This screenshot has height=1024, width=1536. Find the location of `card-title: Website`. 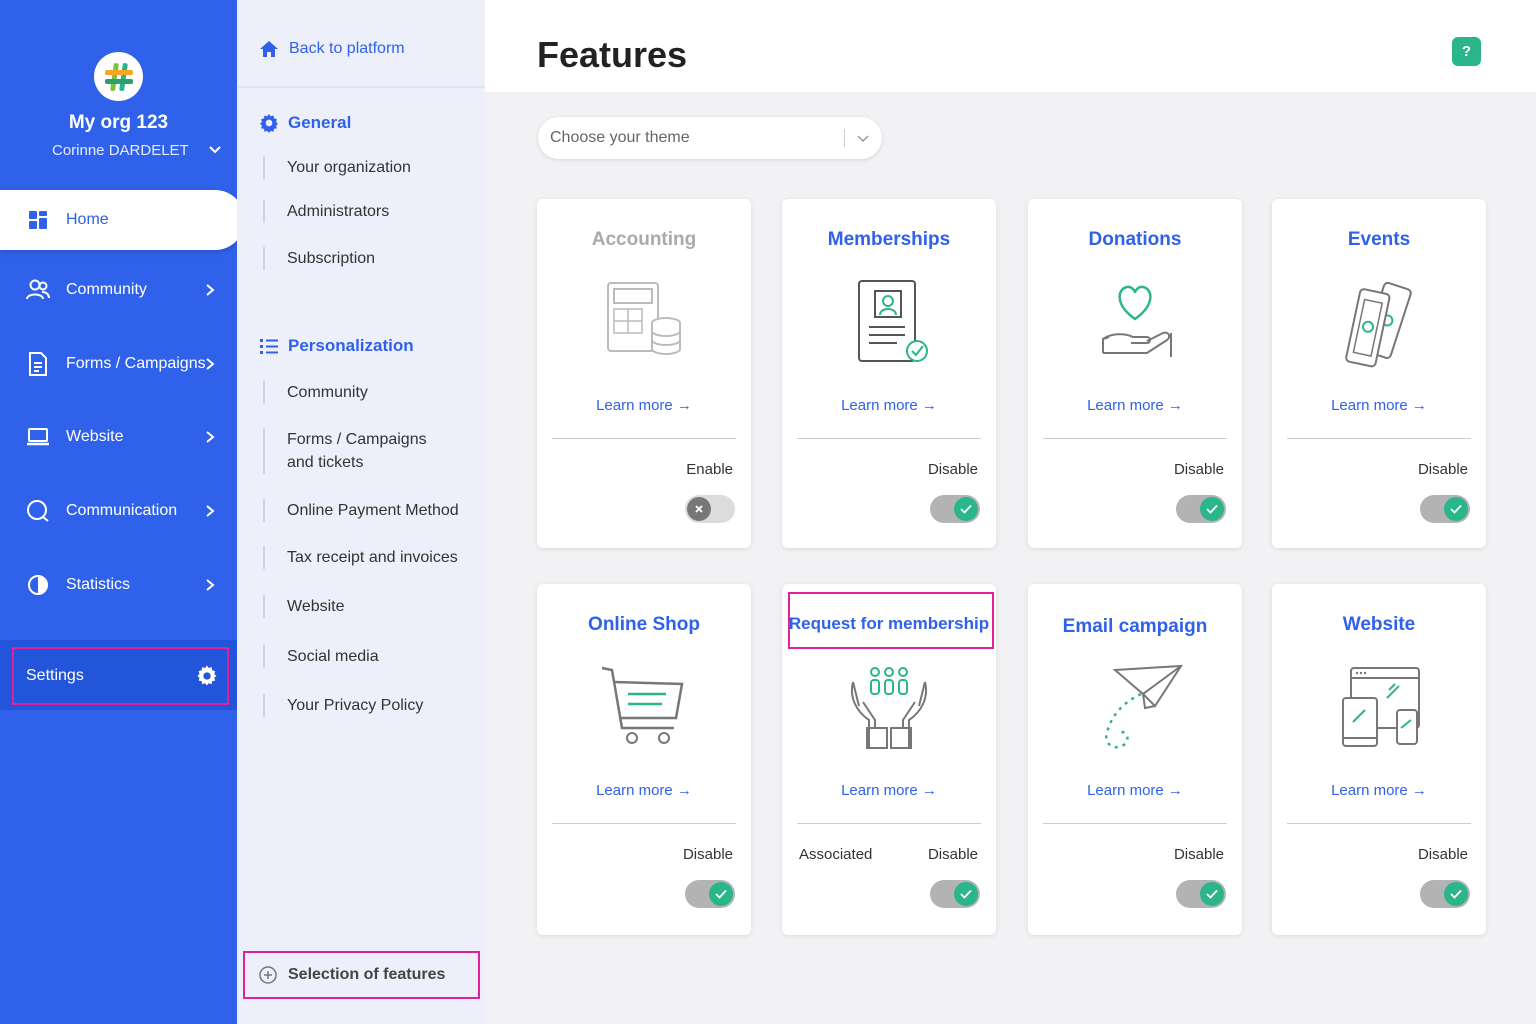

card-title: Website is located at coordinates (1379, 624).